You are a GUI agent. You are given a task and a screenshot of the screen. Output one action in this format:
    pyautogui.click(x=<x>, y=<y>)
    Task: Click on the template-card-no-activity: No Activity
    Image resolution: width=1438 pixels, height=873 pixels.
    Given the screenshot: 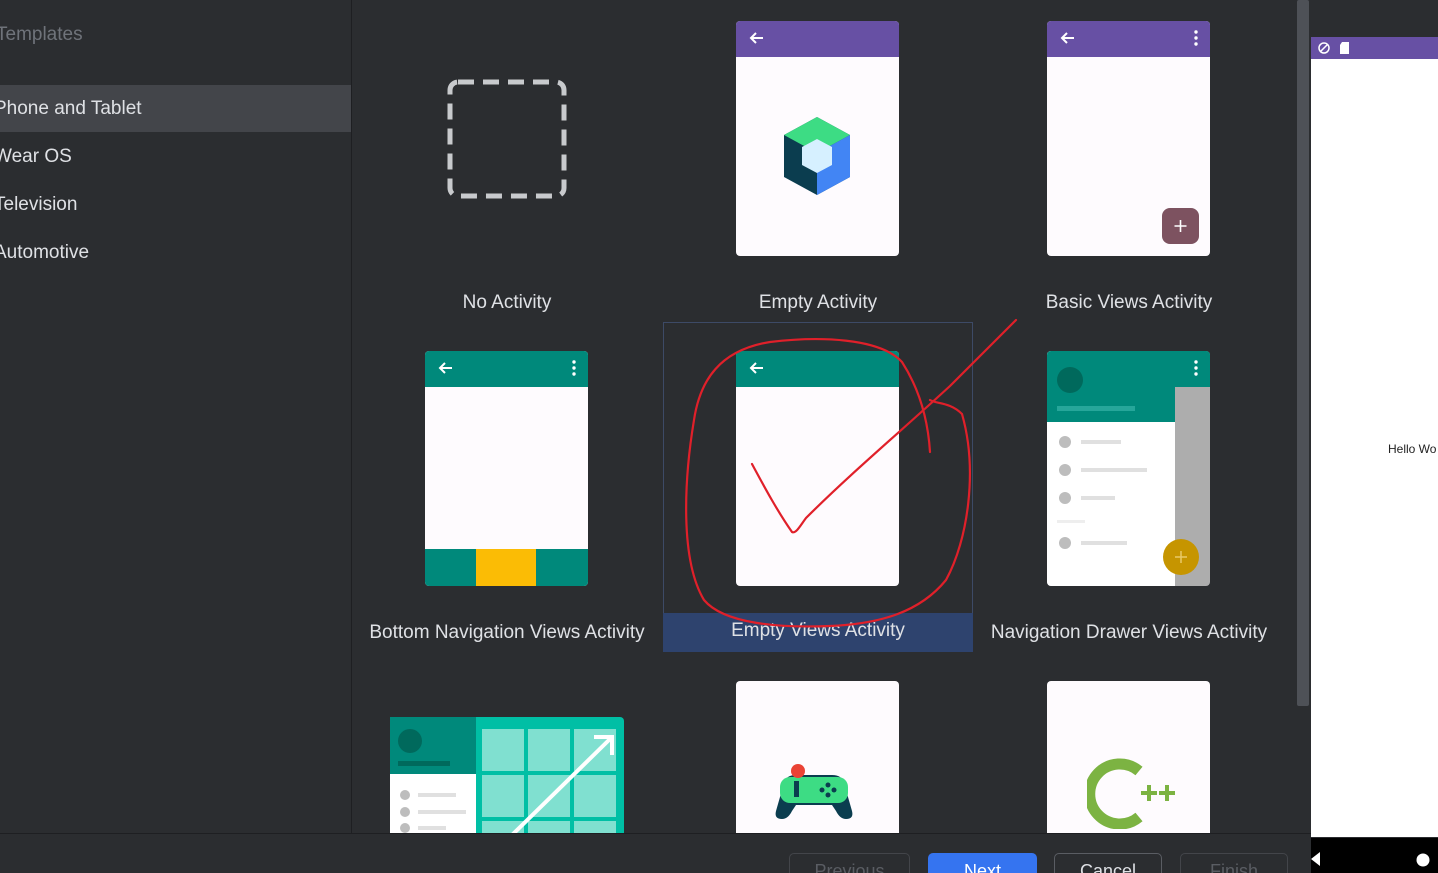 What is the action you would take?
    pyautogui.click(x=507, y=161)
    